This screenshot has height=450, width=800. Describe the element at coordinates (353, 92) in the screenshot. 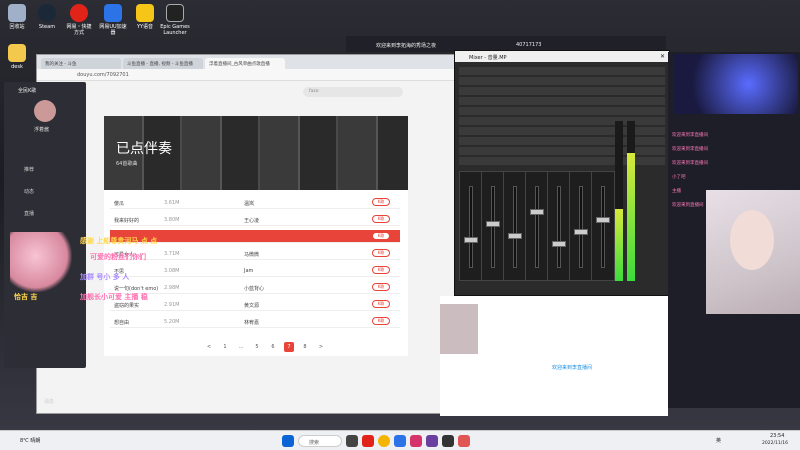

I see `search-input: fazo` at that location.